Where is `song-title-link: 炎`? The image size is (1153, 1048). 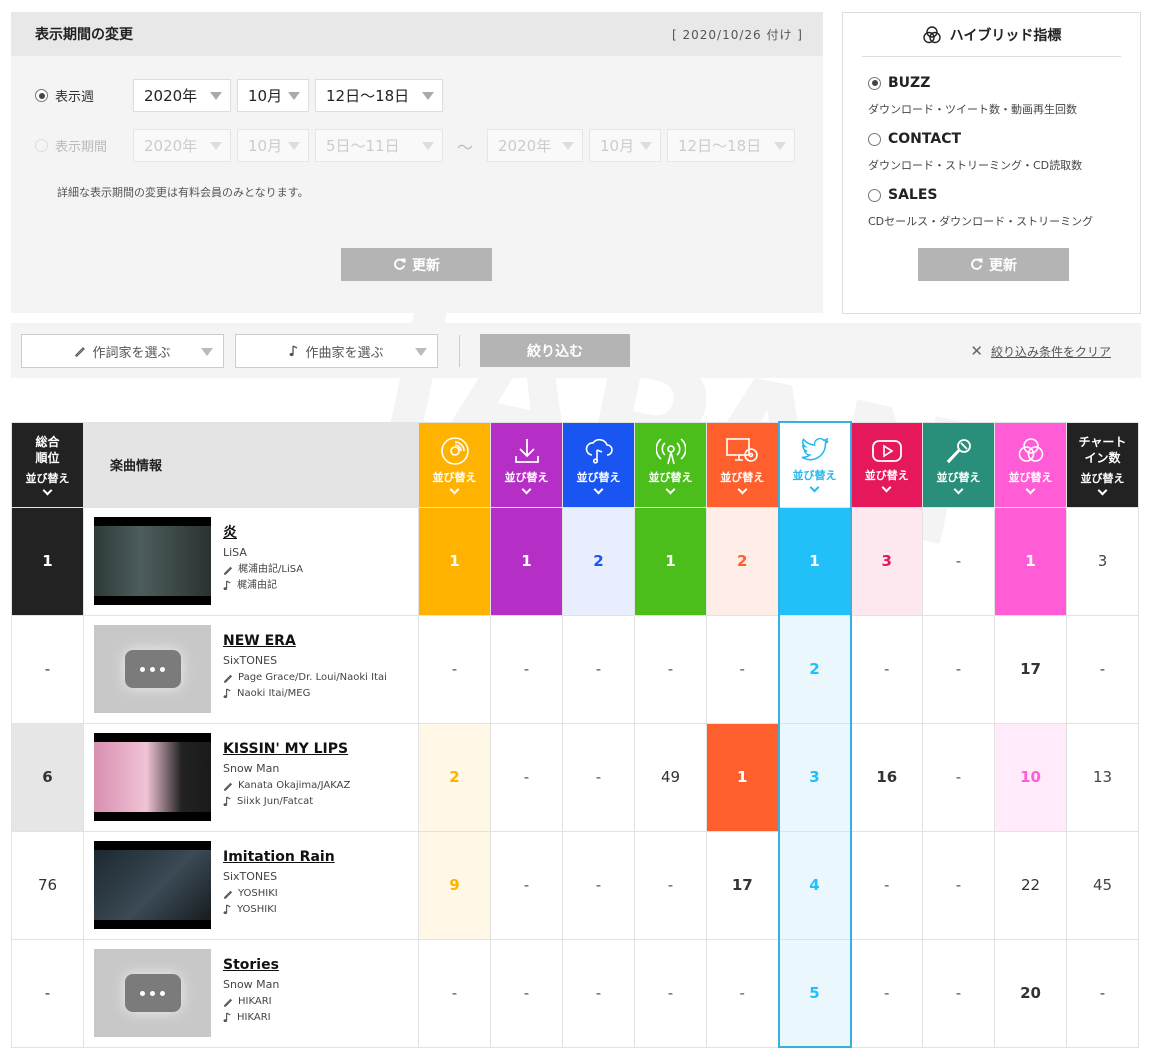
song-title-link: 炎 is located at coordinates (263, 533).